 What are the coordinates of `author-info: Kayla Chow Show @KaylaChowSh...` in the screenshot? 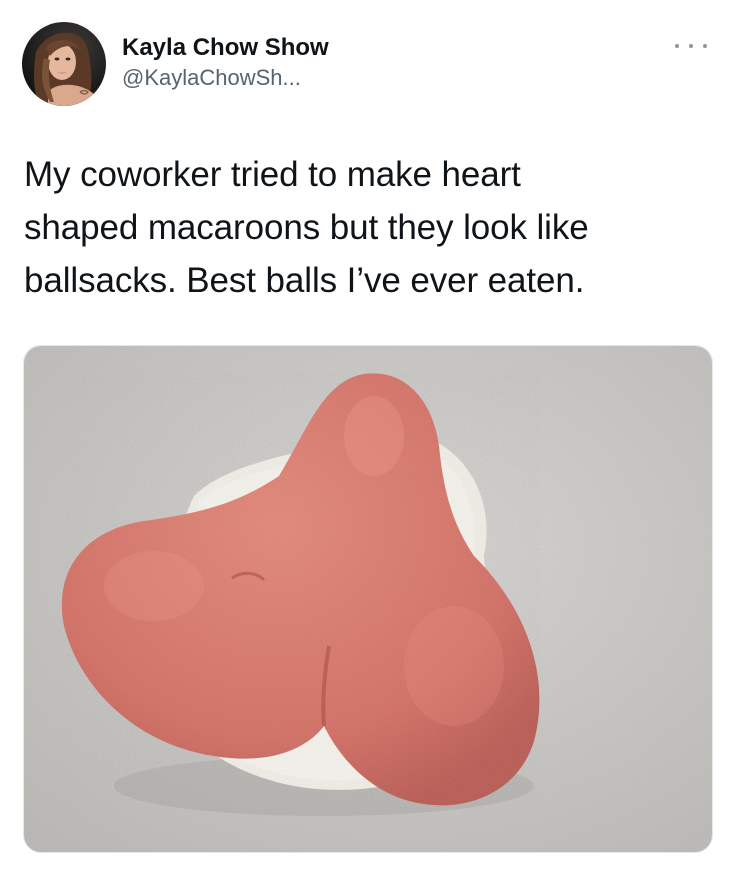 It's located at (225, 63).